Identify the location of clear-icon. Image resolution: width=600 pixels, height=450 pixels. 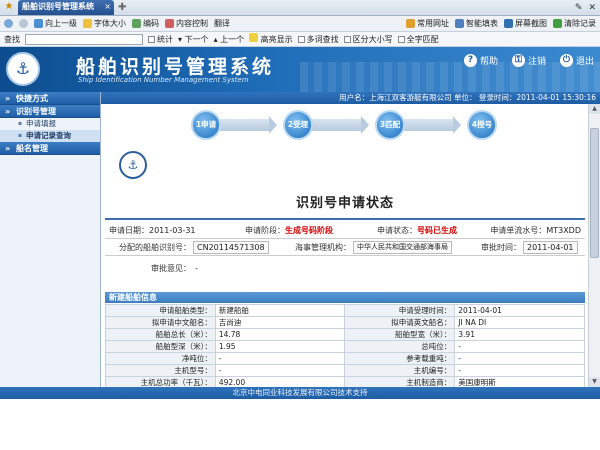
(557, 23).